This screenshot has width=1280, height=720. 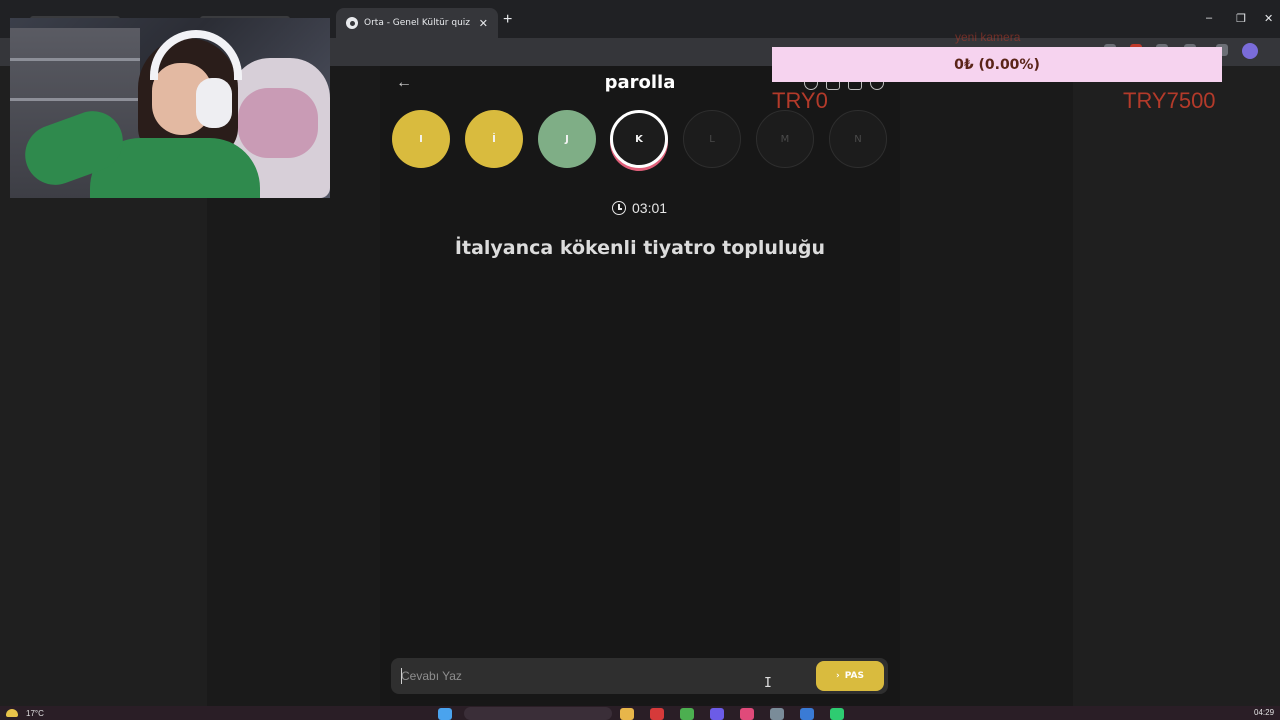 What do you see at coordinates (640, 713) in the screenshot?
I see `taskbar: 17°C 04:29` at bounding box center [640, 713].